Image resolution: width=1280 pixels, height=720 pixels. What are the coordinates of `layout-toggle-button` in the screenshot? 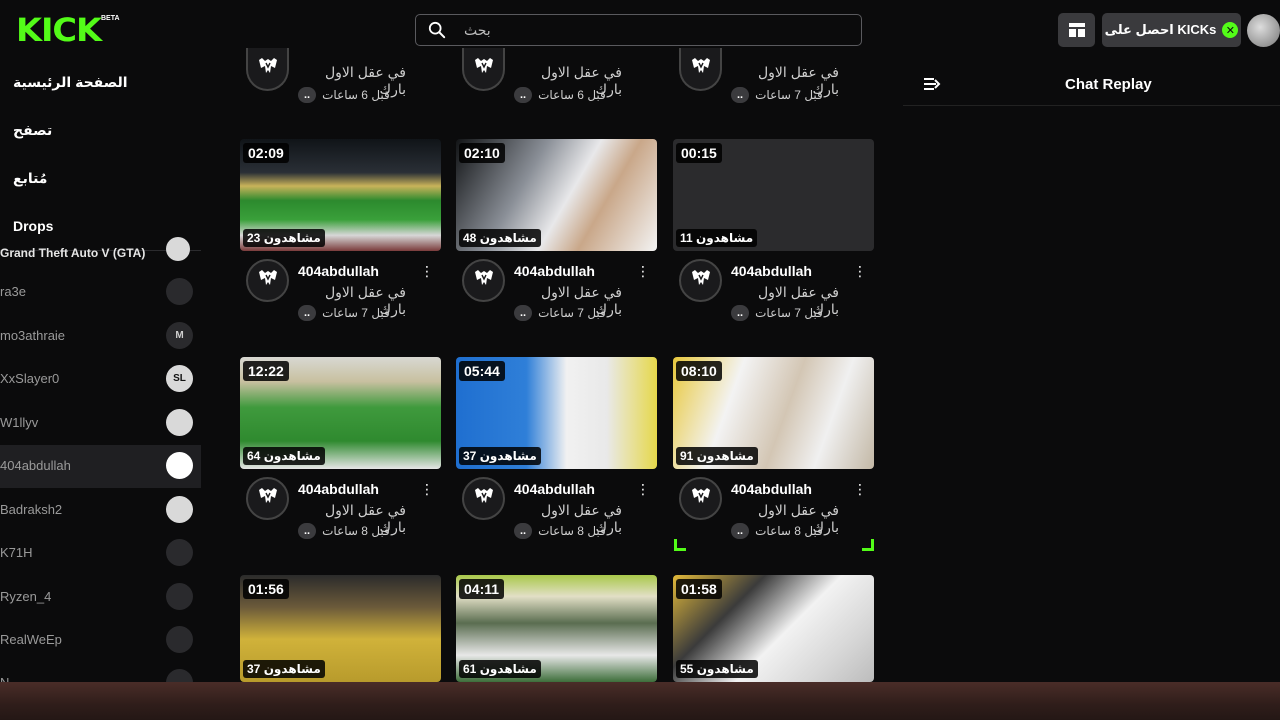 It's located at (1076, 30).